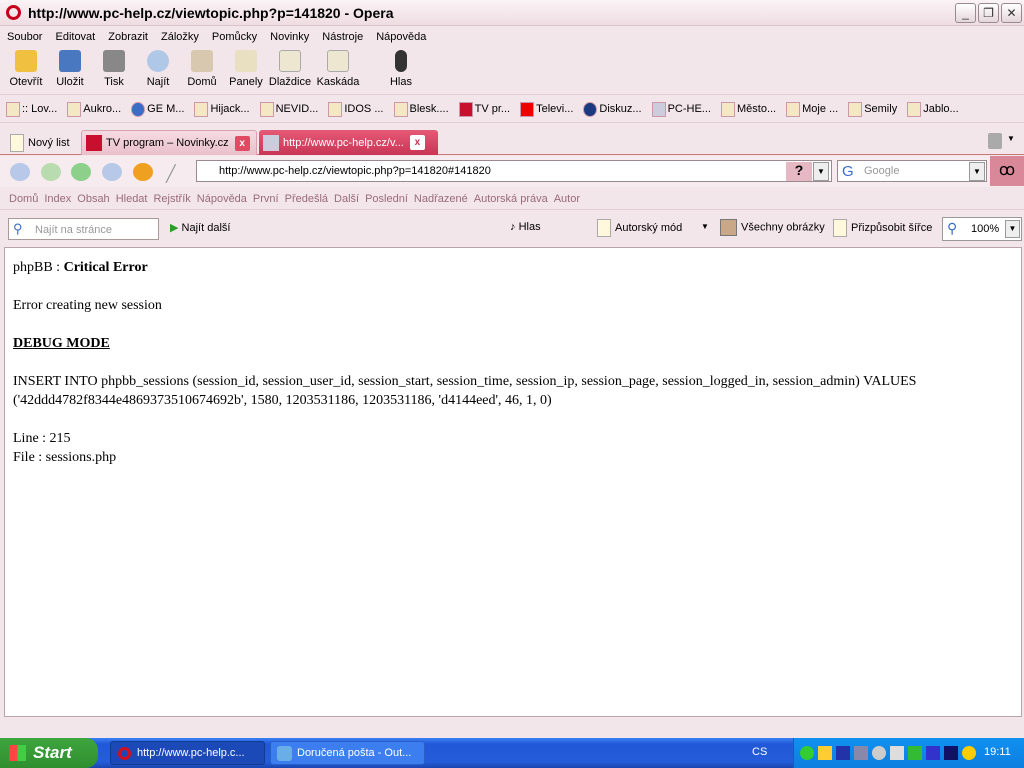 The image size is (1024, 768). I want to click on address-dropdown: ▼, so click(821, 171).